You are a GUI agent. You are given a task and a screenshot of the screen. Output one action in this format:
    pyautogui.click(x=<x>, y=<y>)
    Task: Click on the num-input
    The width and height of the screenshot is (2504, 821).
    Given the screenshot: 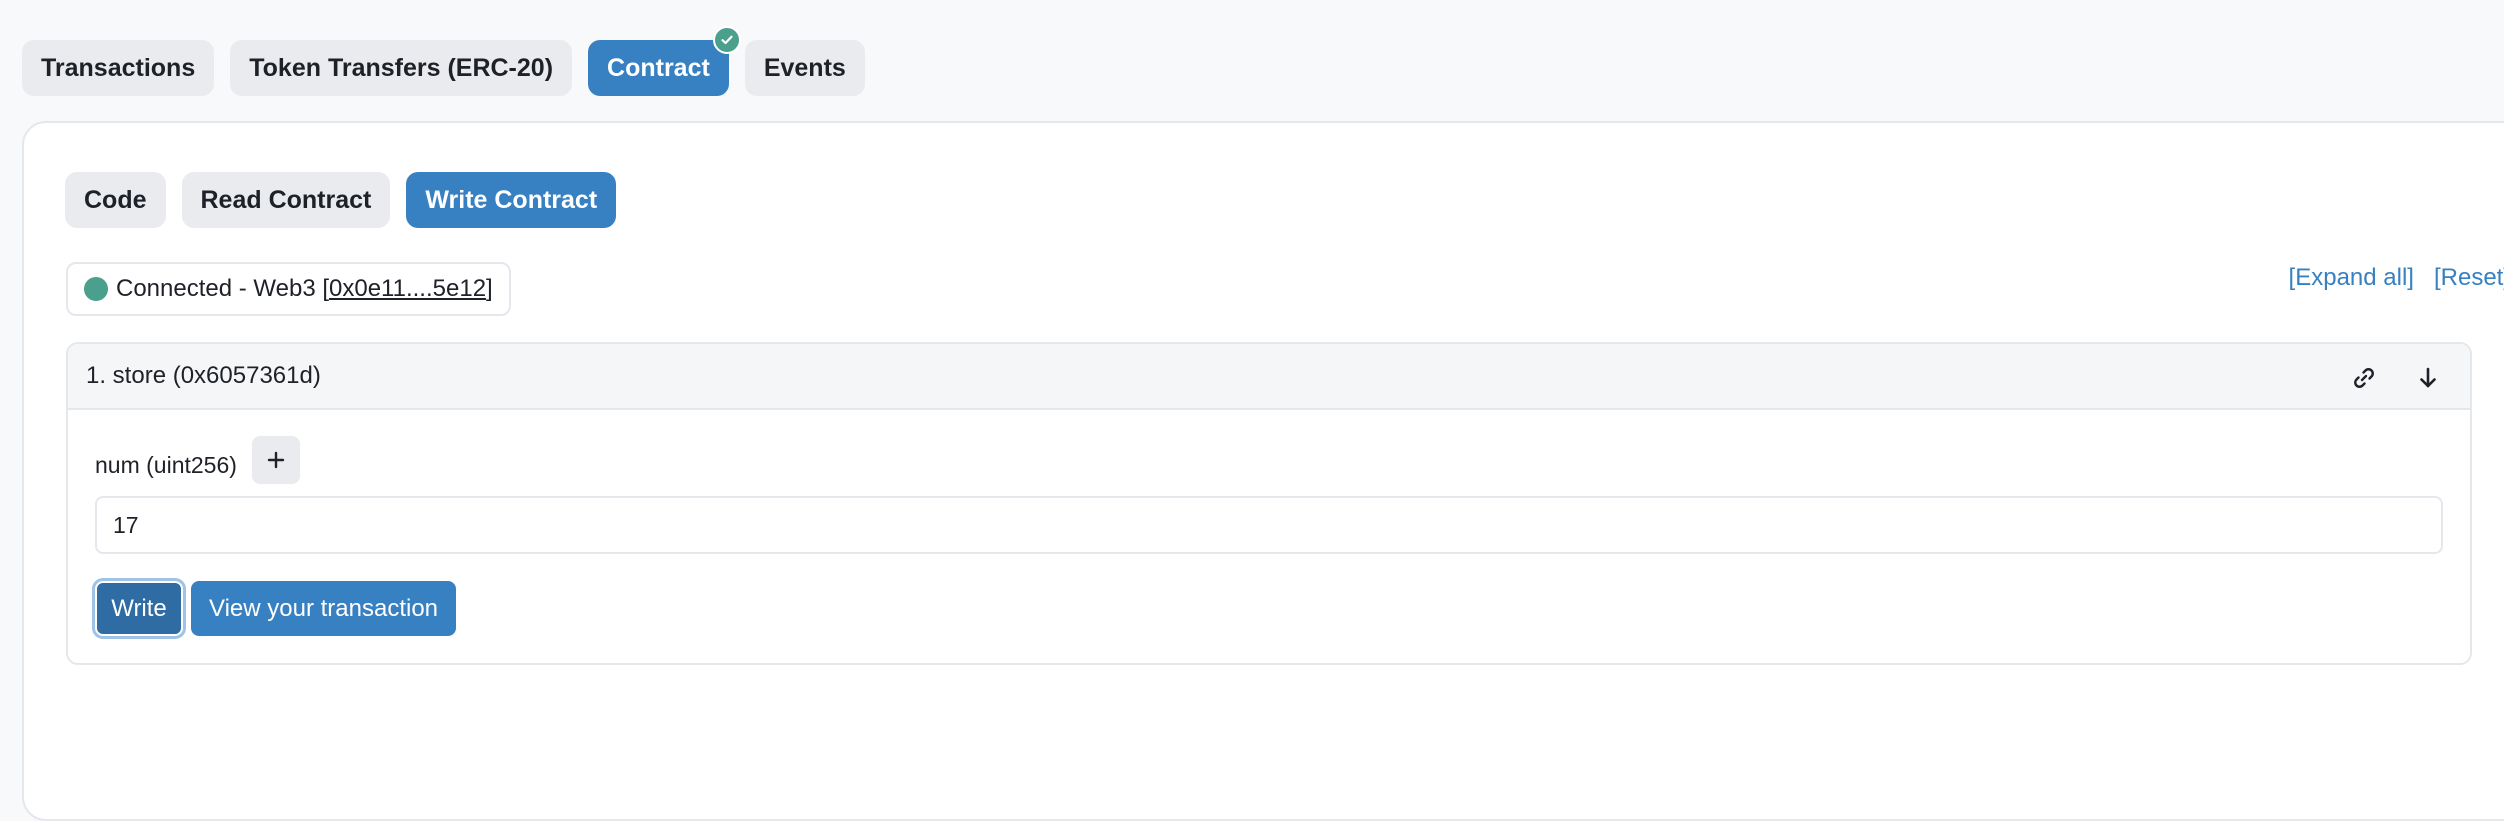 What is the action you would take?
    pyautogui.click(x=1269, y=525)
    